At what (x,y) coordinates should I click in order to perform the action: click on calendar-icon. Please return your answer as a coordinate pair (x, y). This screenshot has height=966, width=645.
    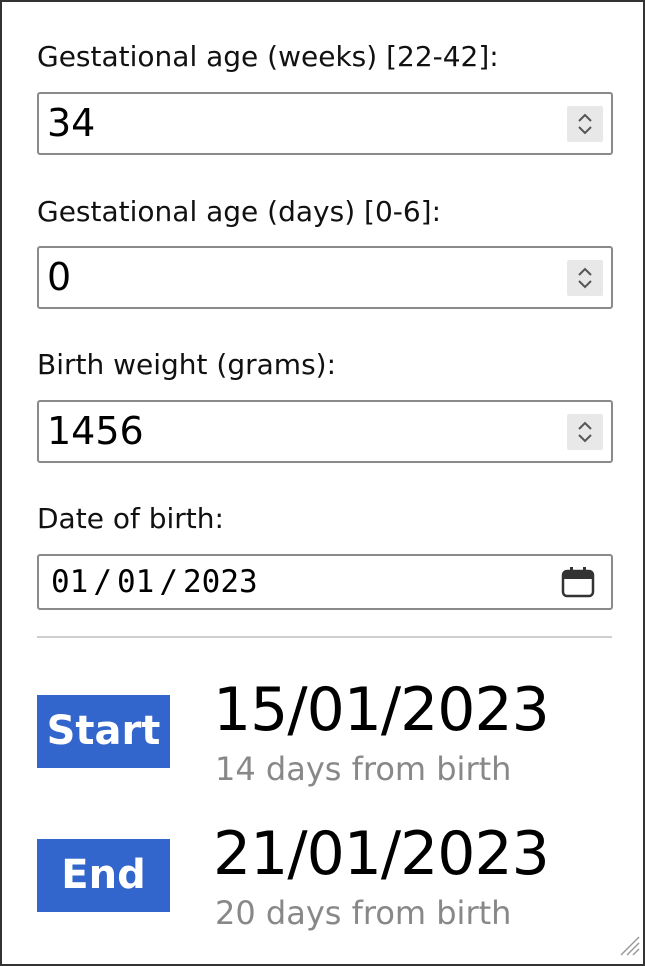
    Looking at the image, I should click on (578, 584).